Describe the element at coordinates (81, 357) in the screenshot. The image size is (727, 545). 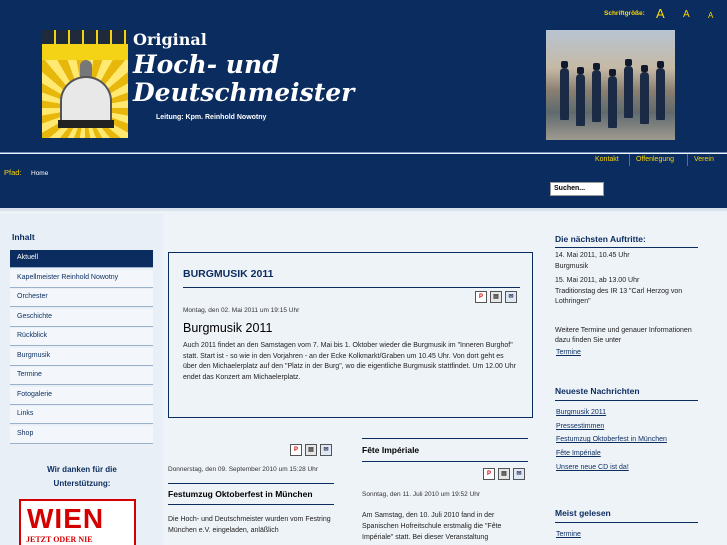
I see `sidebar-item-burgmusik: Burgmusik` at that location.